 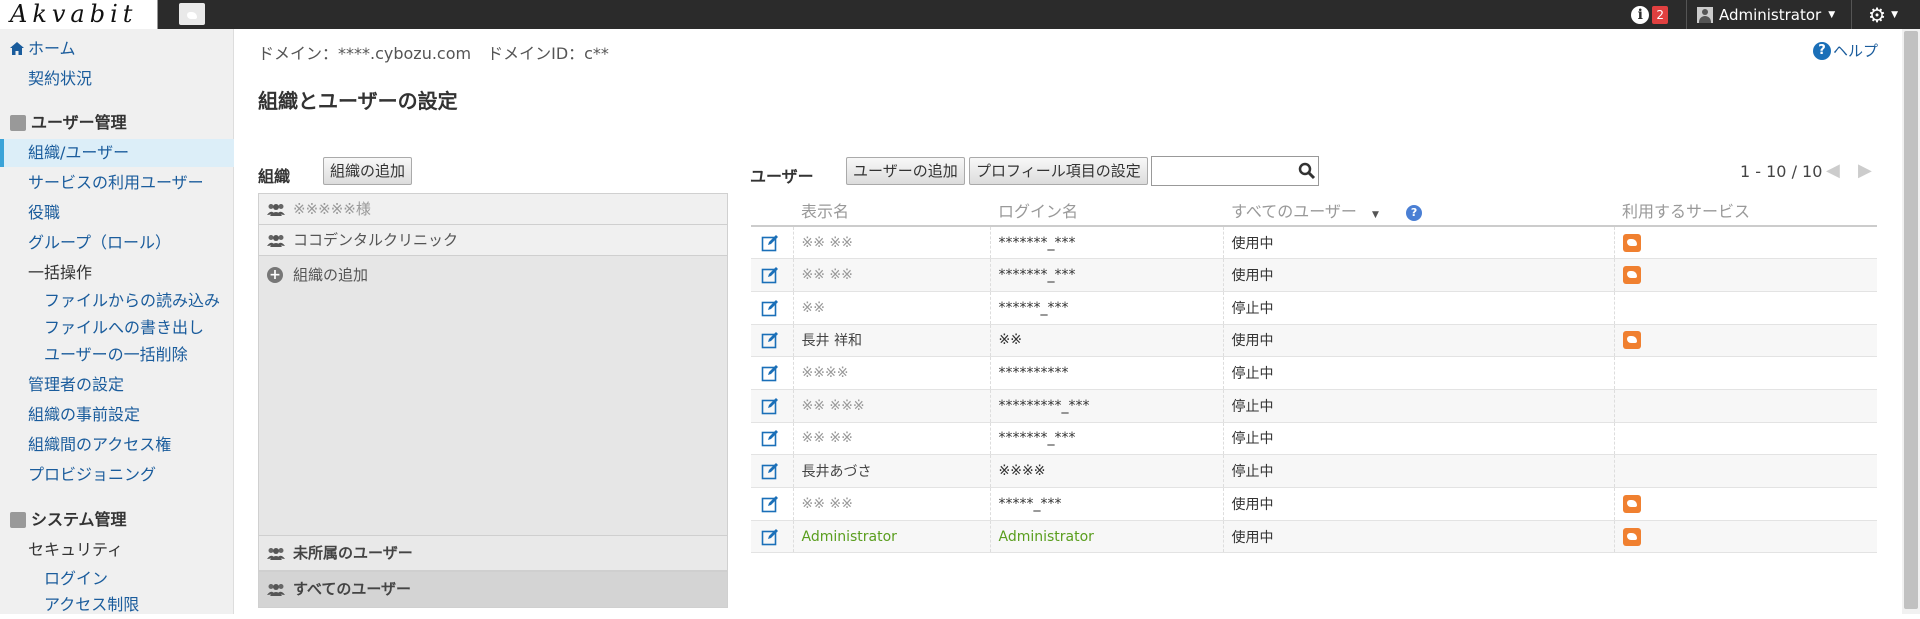 What do you see at coordinates (117, 355) in the screenshot?
I see `sidebar-item-bulk-delete: ユーザーの一括削除` at bounding box center [117, 355].